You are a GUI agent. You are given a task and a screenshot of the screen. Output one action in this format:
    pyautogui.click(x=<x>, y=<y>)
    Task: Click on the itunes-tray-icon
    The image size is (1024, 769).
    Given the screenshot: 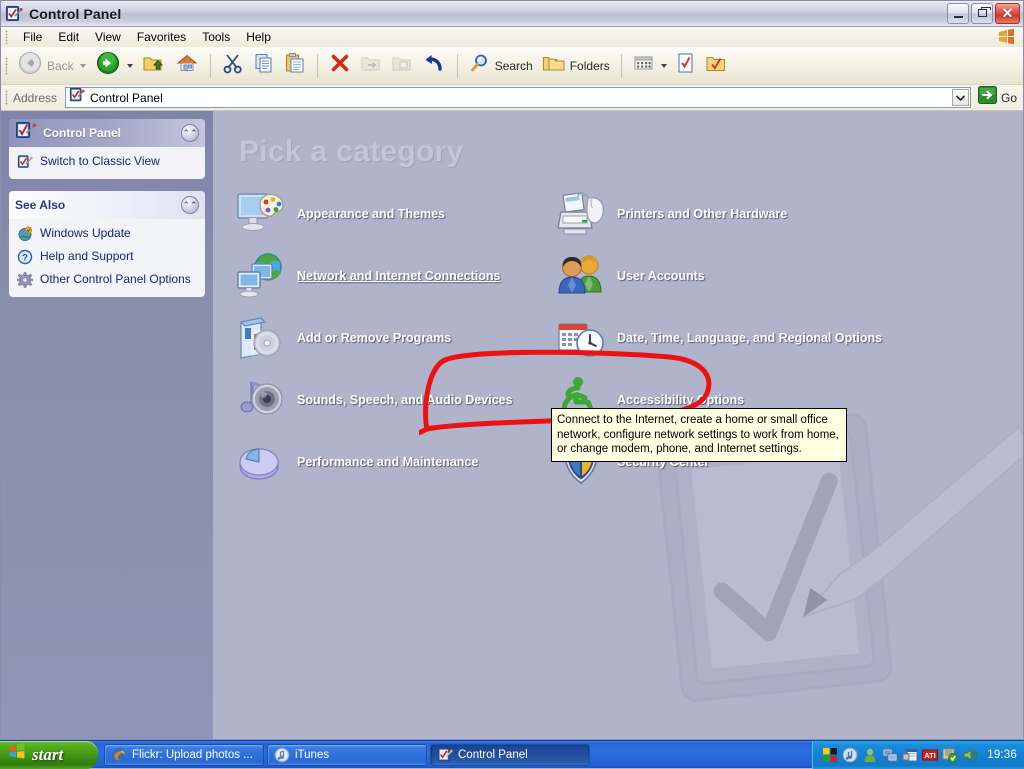 What is the action you would take?
    pyautogui.click(x=850, y=755)
    